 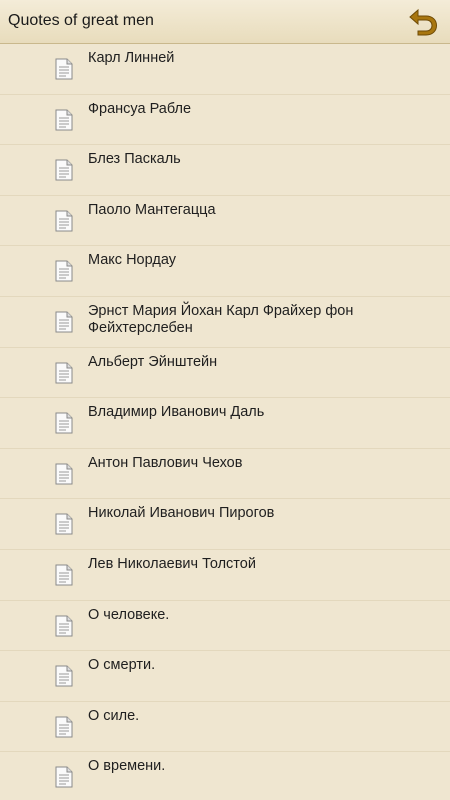 What do you see at coordinates (225, 575) in the screenshot?
I see `list-item: Лев Николаевич Толстой` at bounding box center [225, 575].